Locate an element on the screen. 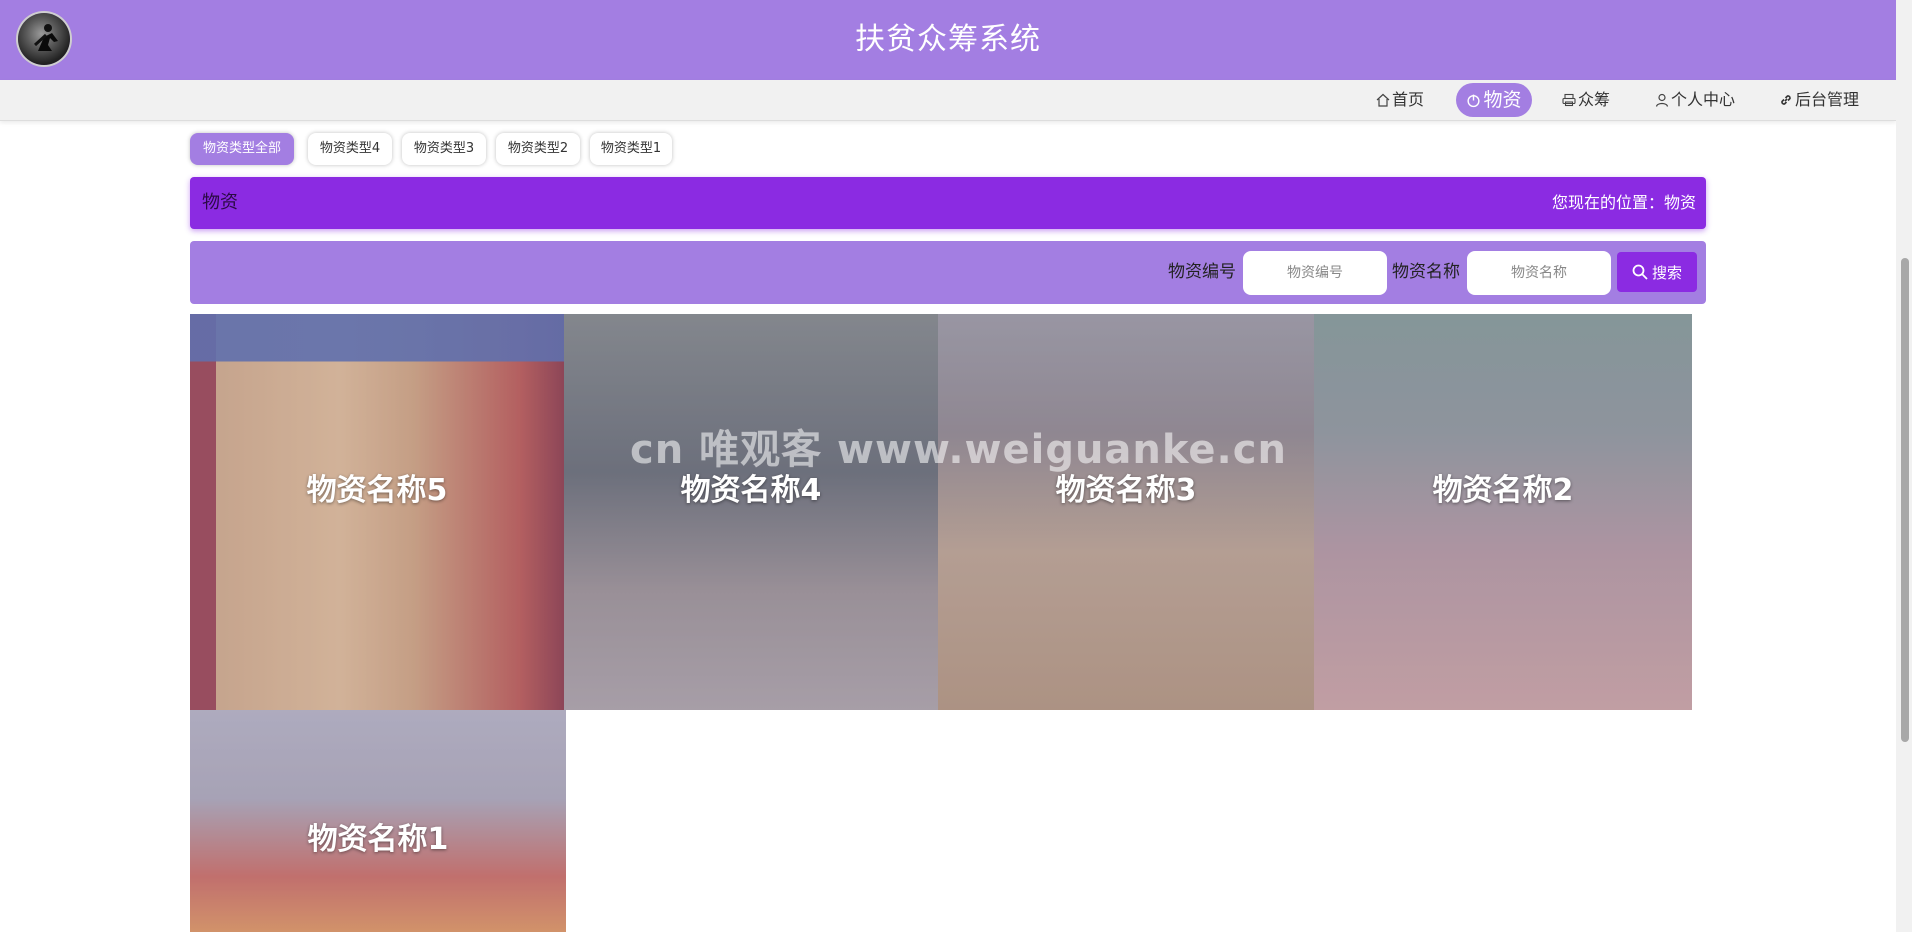 The image size is (1912, 932). user-icon is located at coordinates (1662, 100).